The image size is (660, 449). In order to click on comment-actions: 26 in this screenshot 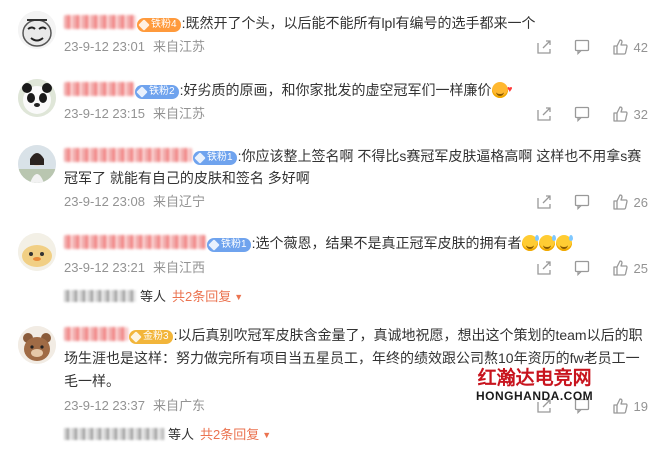, I will do `click(592, 202)`.